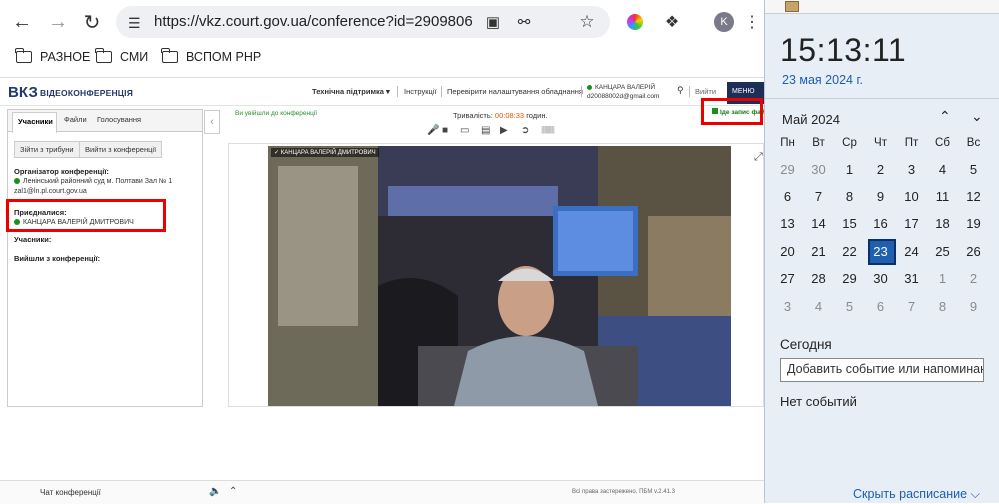 The height and width of the screenshot is (504, 999). Describe the element at coordinates (882, 98) in the screenshot. I see `divider` at that location.